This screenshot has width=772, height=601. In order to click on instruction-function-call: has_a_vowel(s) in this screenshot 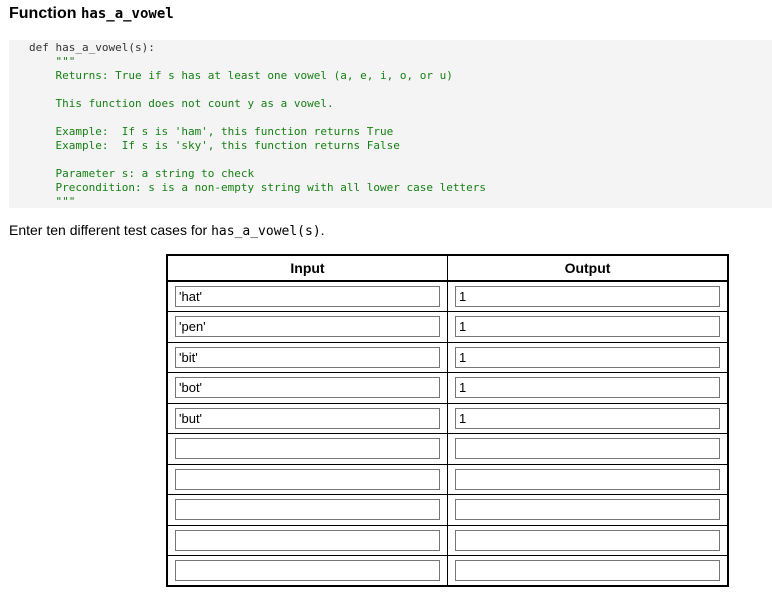, I will do `click(266, 231)`.